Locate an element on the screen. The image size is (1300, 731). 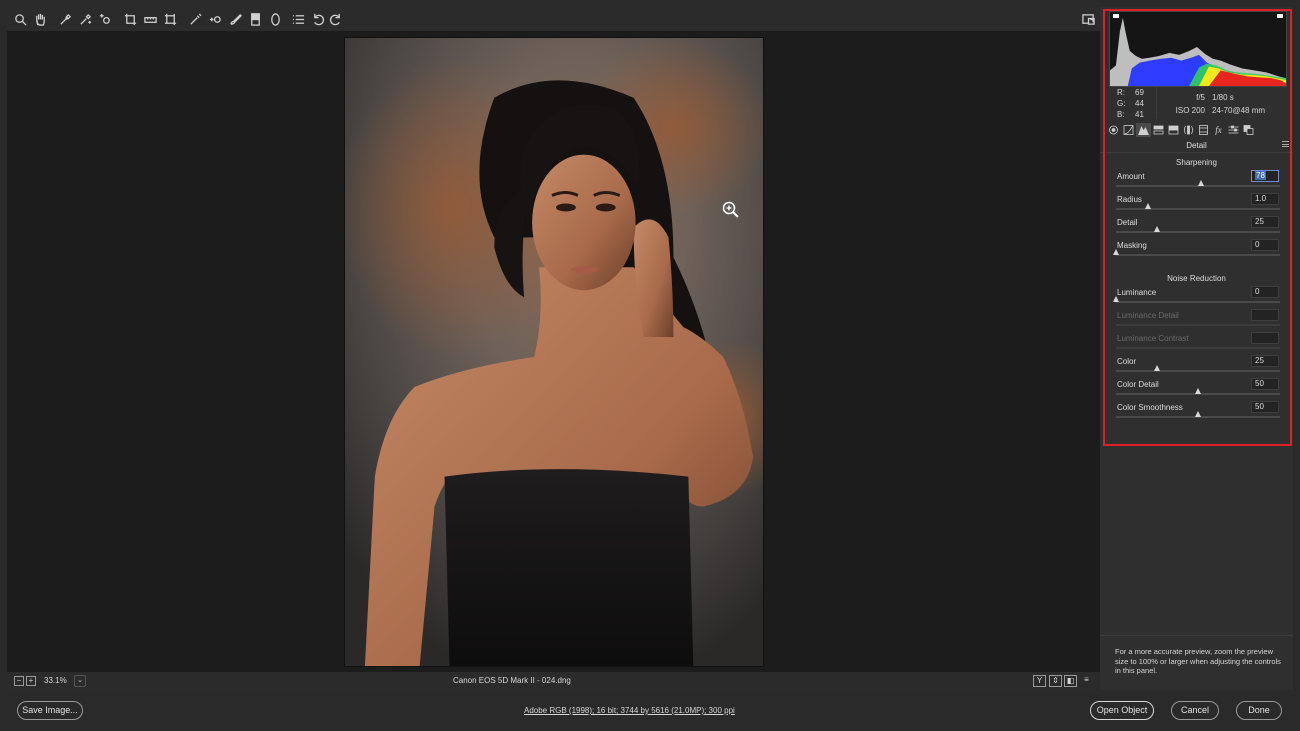
b-value: 41 is located at coordinates (1139, 114).